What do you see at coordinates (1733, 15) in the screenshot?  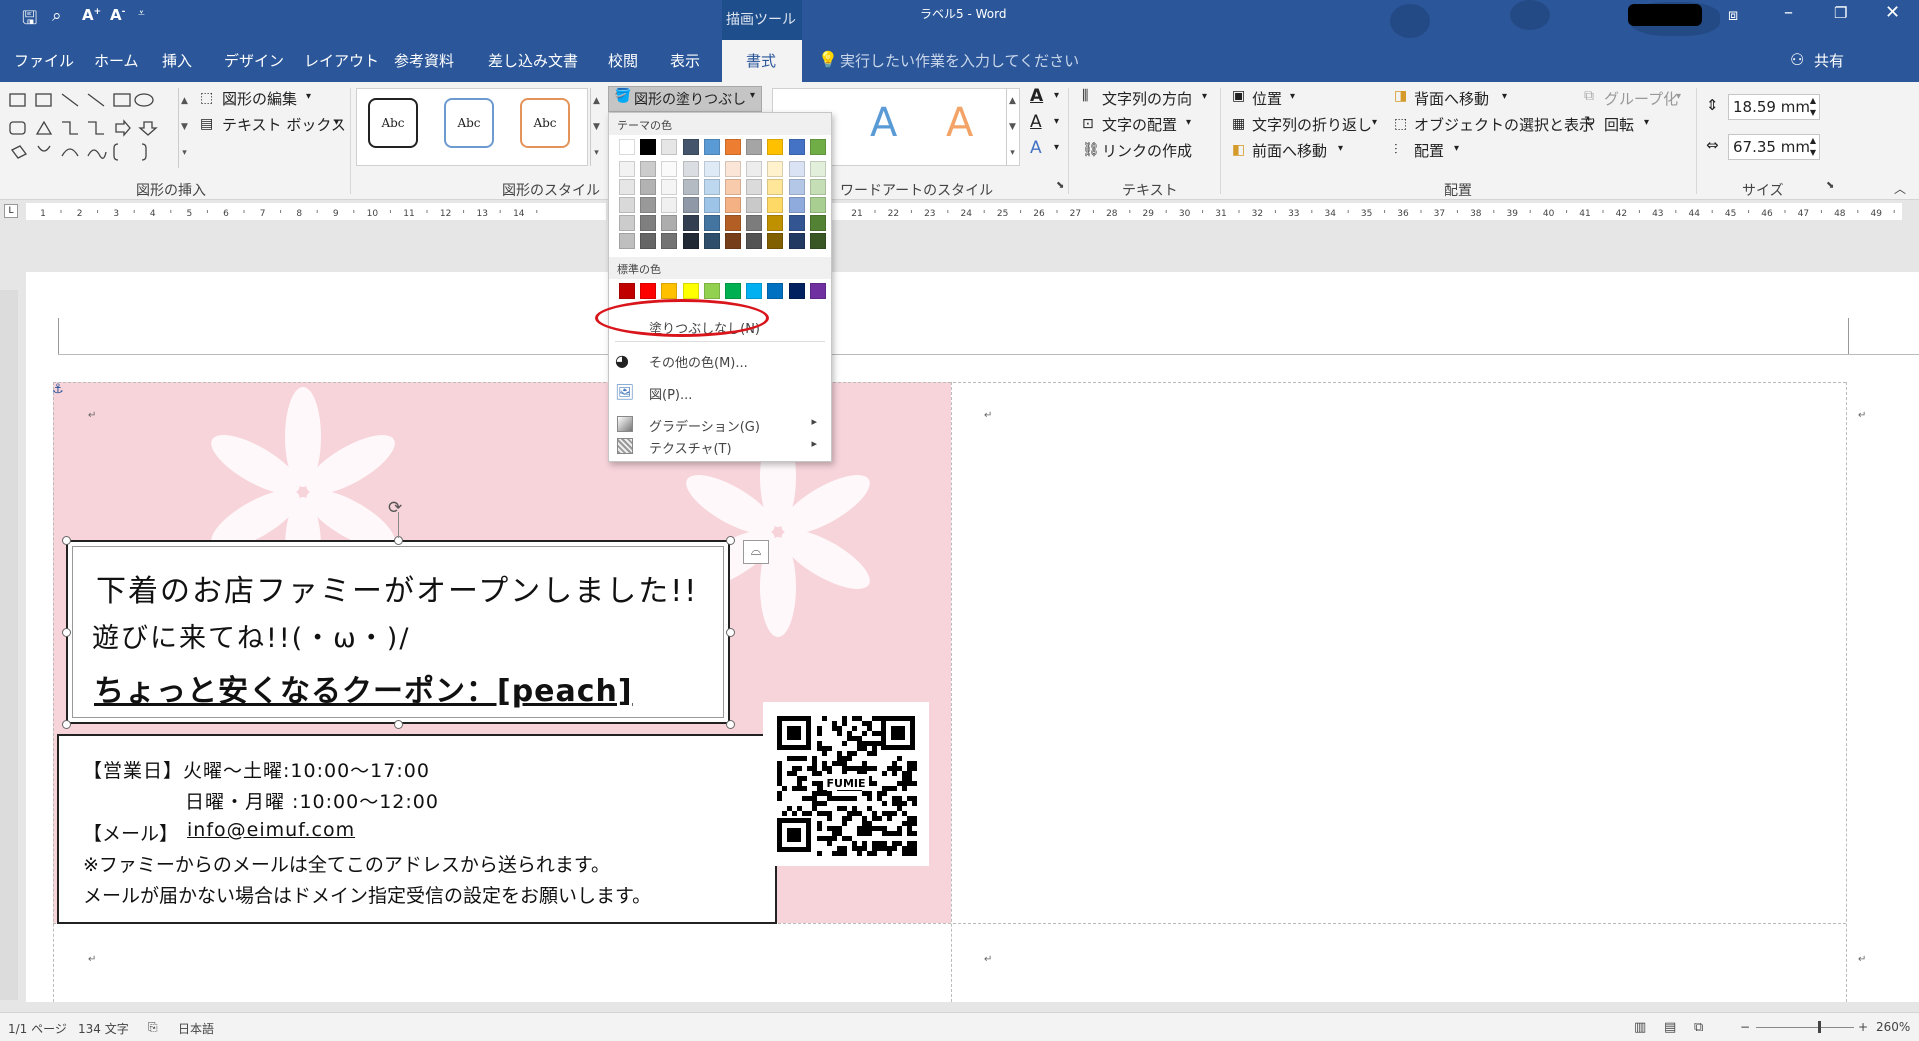 I see `ribbon-display-icon: ⧈` at bounding box center [1733, 15].